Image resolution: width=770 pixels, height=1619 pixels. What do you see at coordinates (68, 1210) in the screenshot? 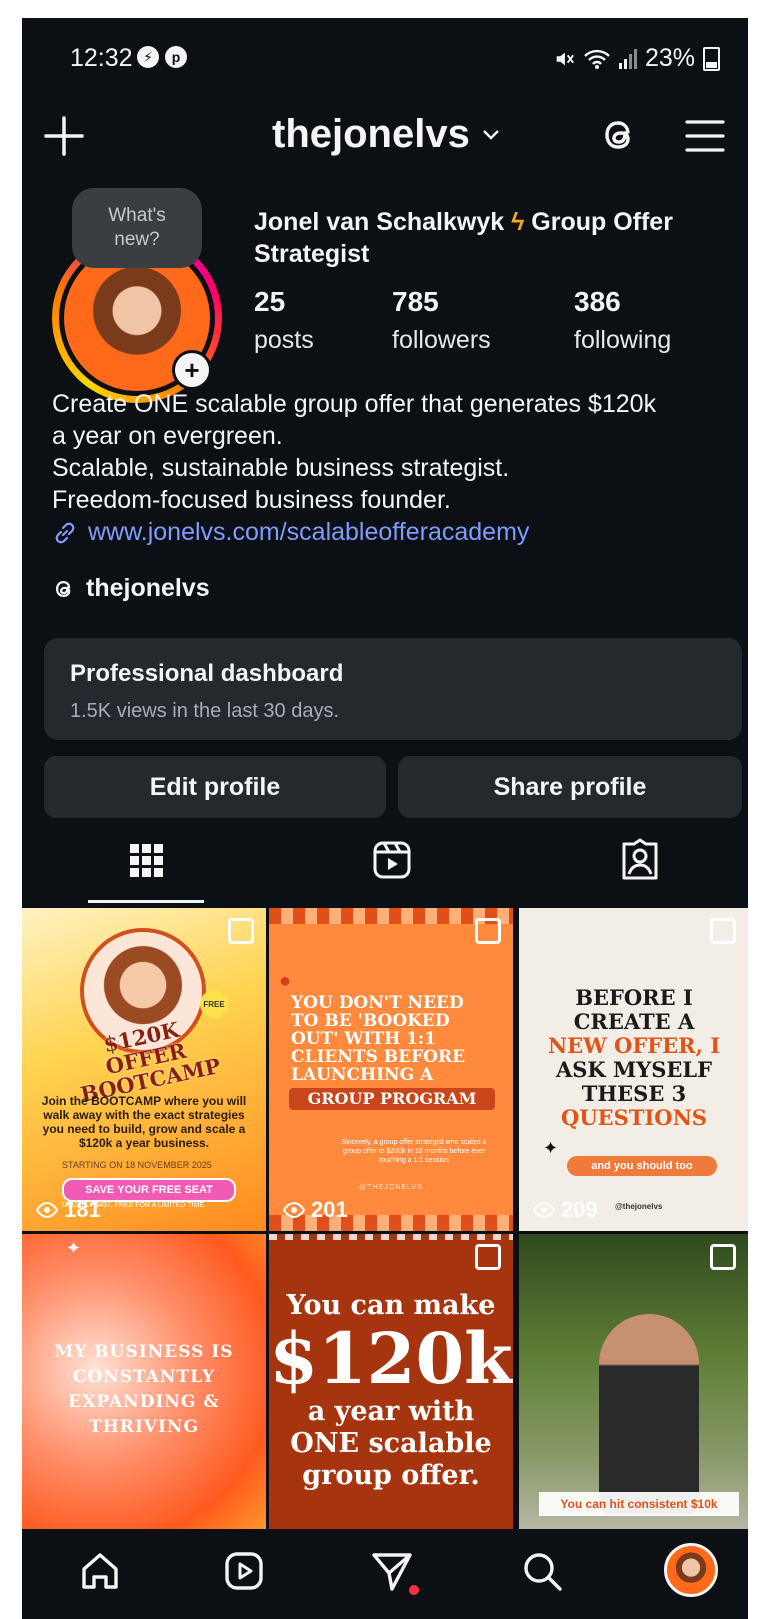
I see `post-views: 181` at bounding box center [68, 1210].